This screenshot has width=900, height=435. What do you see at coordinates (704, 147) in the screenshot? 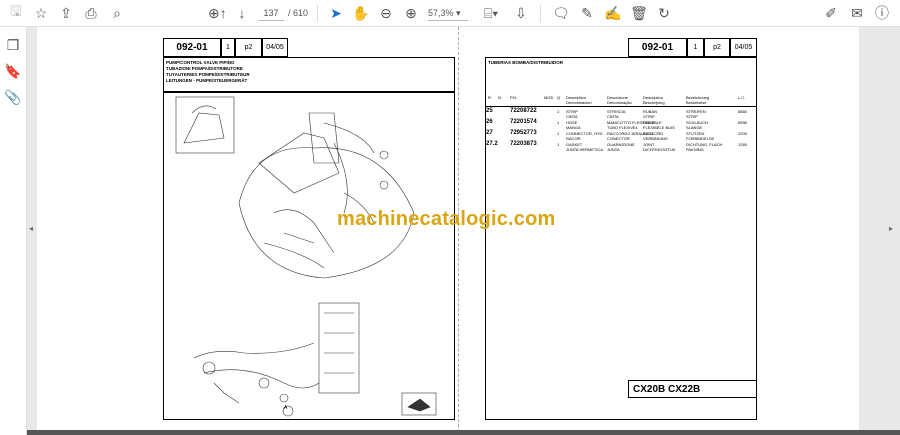
I see `table-cell-d4: DICHTUNG, FLACH PAKNING` at bounding box center [704, 147].